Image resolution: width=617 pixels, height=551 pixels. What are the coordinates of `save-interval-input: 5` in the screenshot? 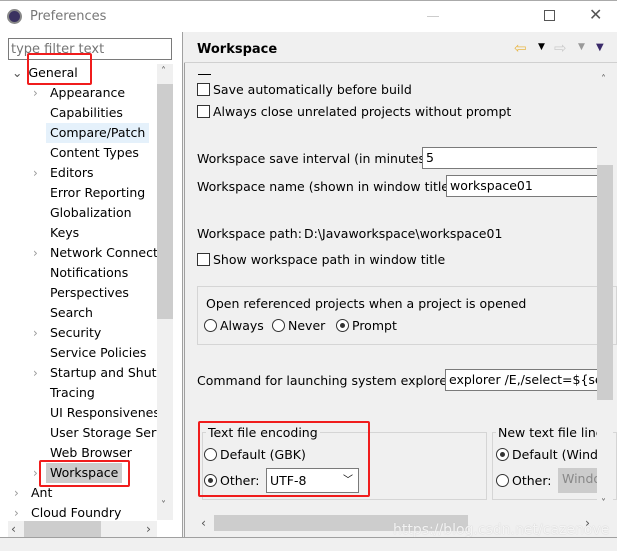 It's located at (512, 158).